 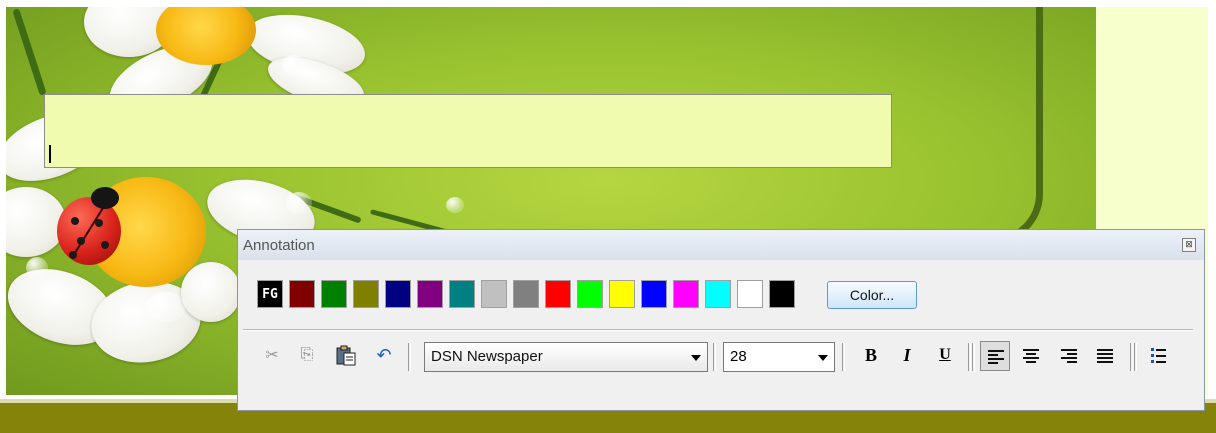 What do you see at coordinates (945, 355) in the screenshot?
I see `underline-button: U` at bounding box center [945, 355].